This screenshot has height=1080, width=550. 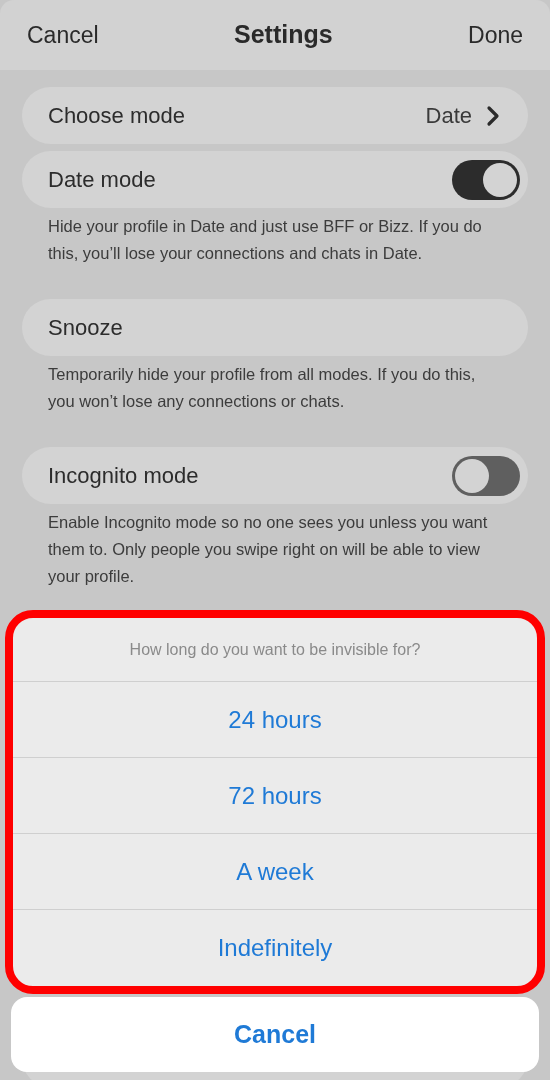 What do you see at coordinates (275, 179) in the screenshot?
I see `settings-row: Date mode` at bounding box center [275, 179].